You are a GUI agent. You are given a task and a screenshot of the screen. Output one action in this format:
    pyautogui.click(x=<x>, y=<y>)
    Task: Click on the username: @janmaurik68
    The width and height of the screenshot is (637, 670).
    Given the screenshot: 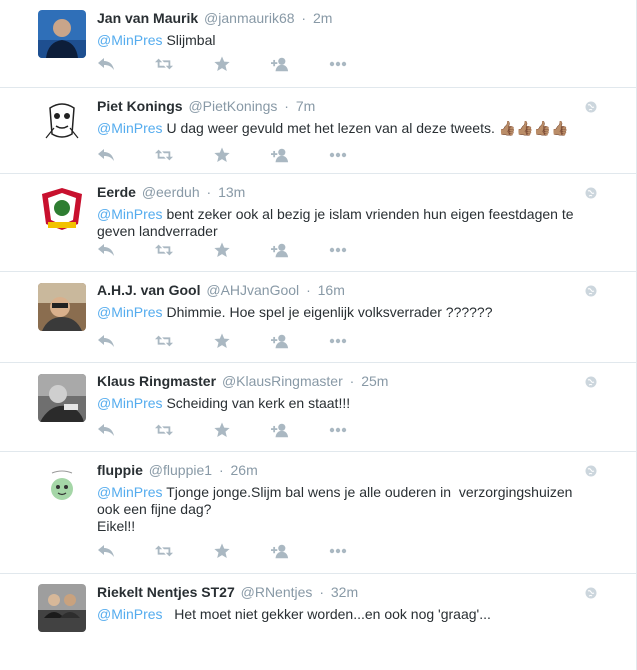 What is the action you would take?
    pyautogui.click(x=249, y=18)
    